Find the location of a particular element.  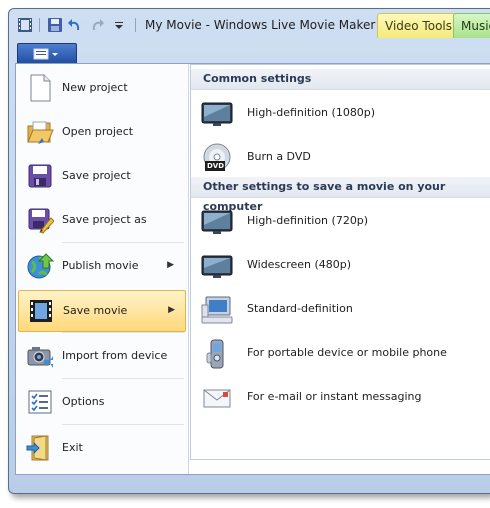

new-document-icon is located at coordinates (40, 88).